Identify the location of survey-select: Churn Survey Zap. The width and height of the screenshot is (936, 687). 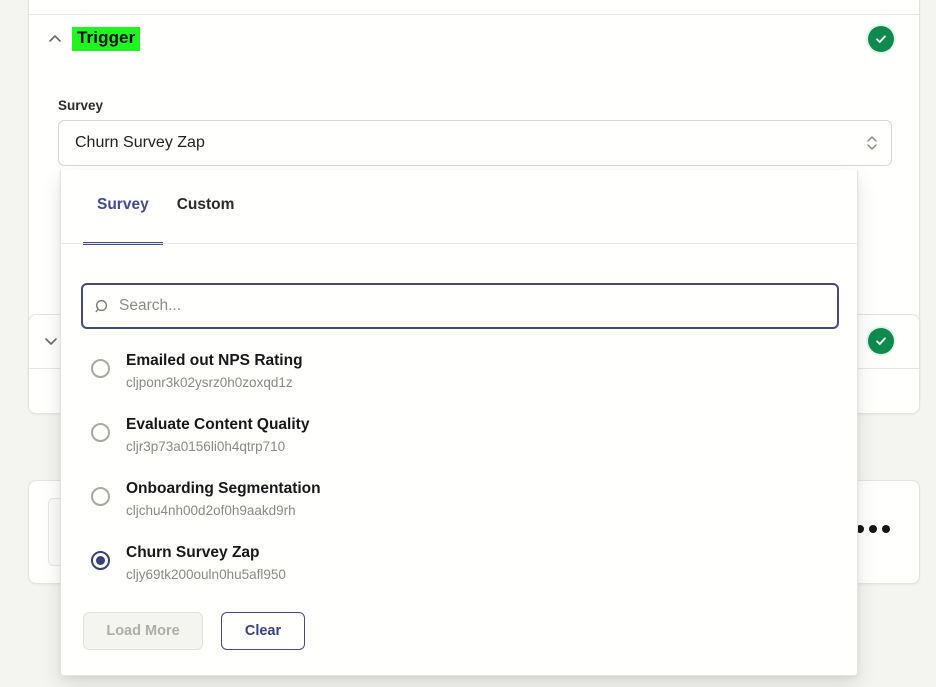
(475, 143).